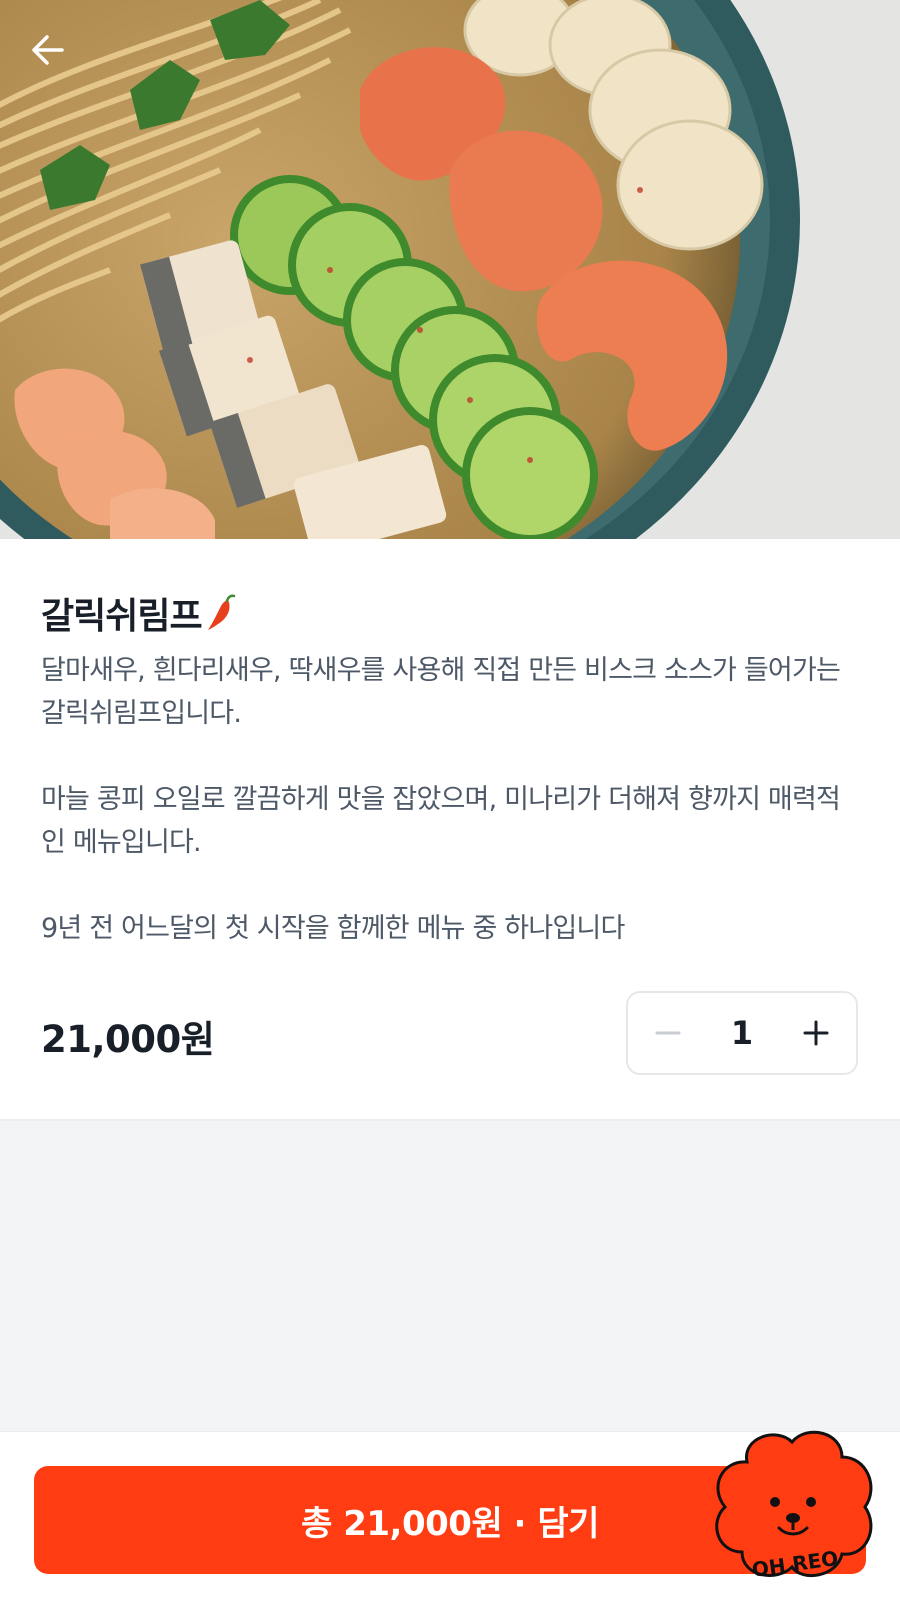 This screenshot has height=1601, width=900. I want to click on minus-icon, so click(668, 1033).